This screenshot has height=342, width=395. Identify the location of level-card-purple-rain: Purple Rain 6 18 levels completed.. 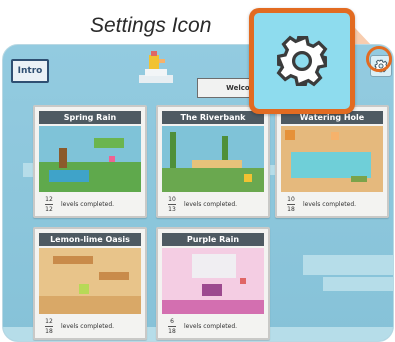
(213, 283).